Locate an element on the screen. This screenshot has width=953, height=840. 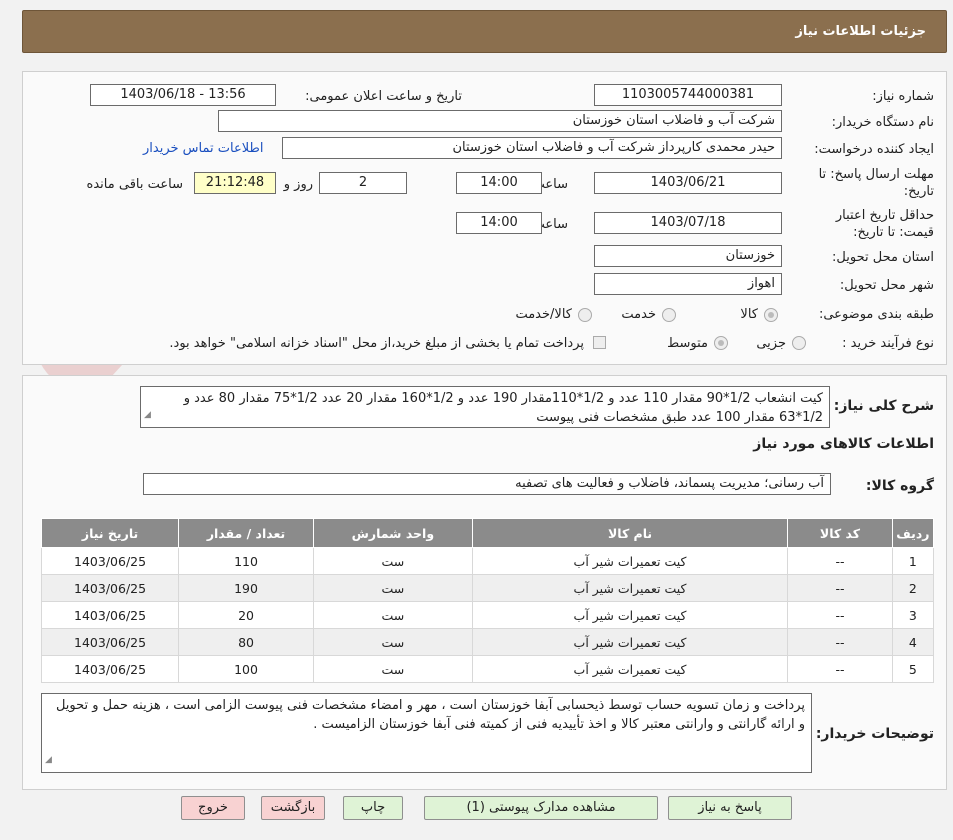
cell-qty: 80 is located at coordinates (246, 642).